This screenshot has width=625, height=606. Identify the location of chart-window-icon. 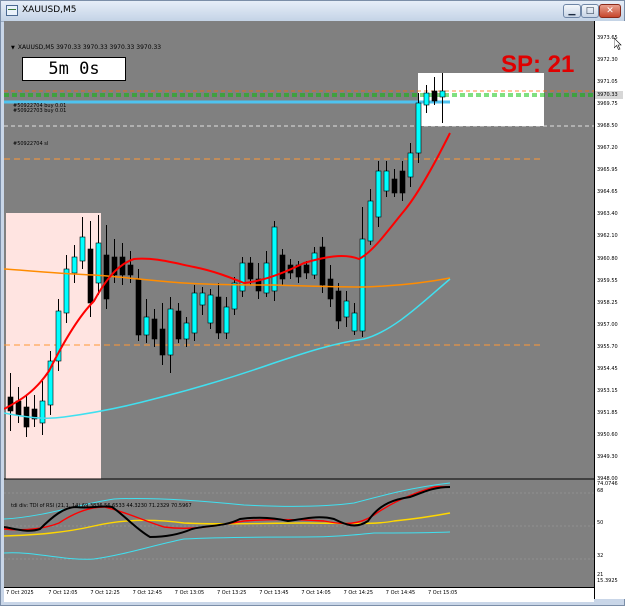
(12, 10).